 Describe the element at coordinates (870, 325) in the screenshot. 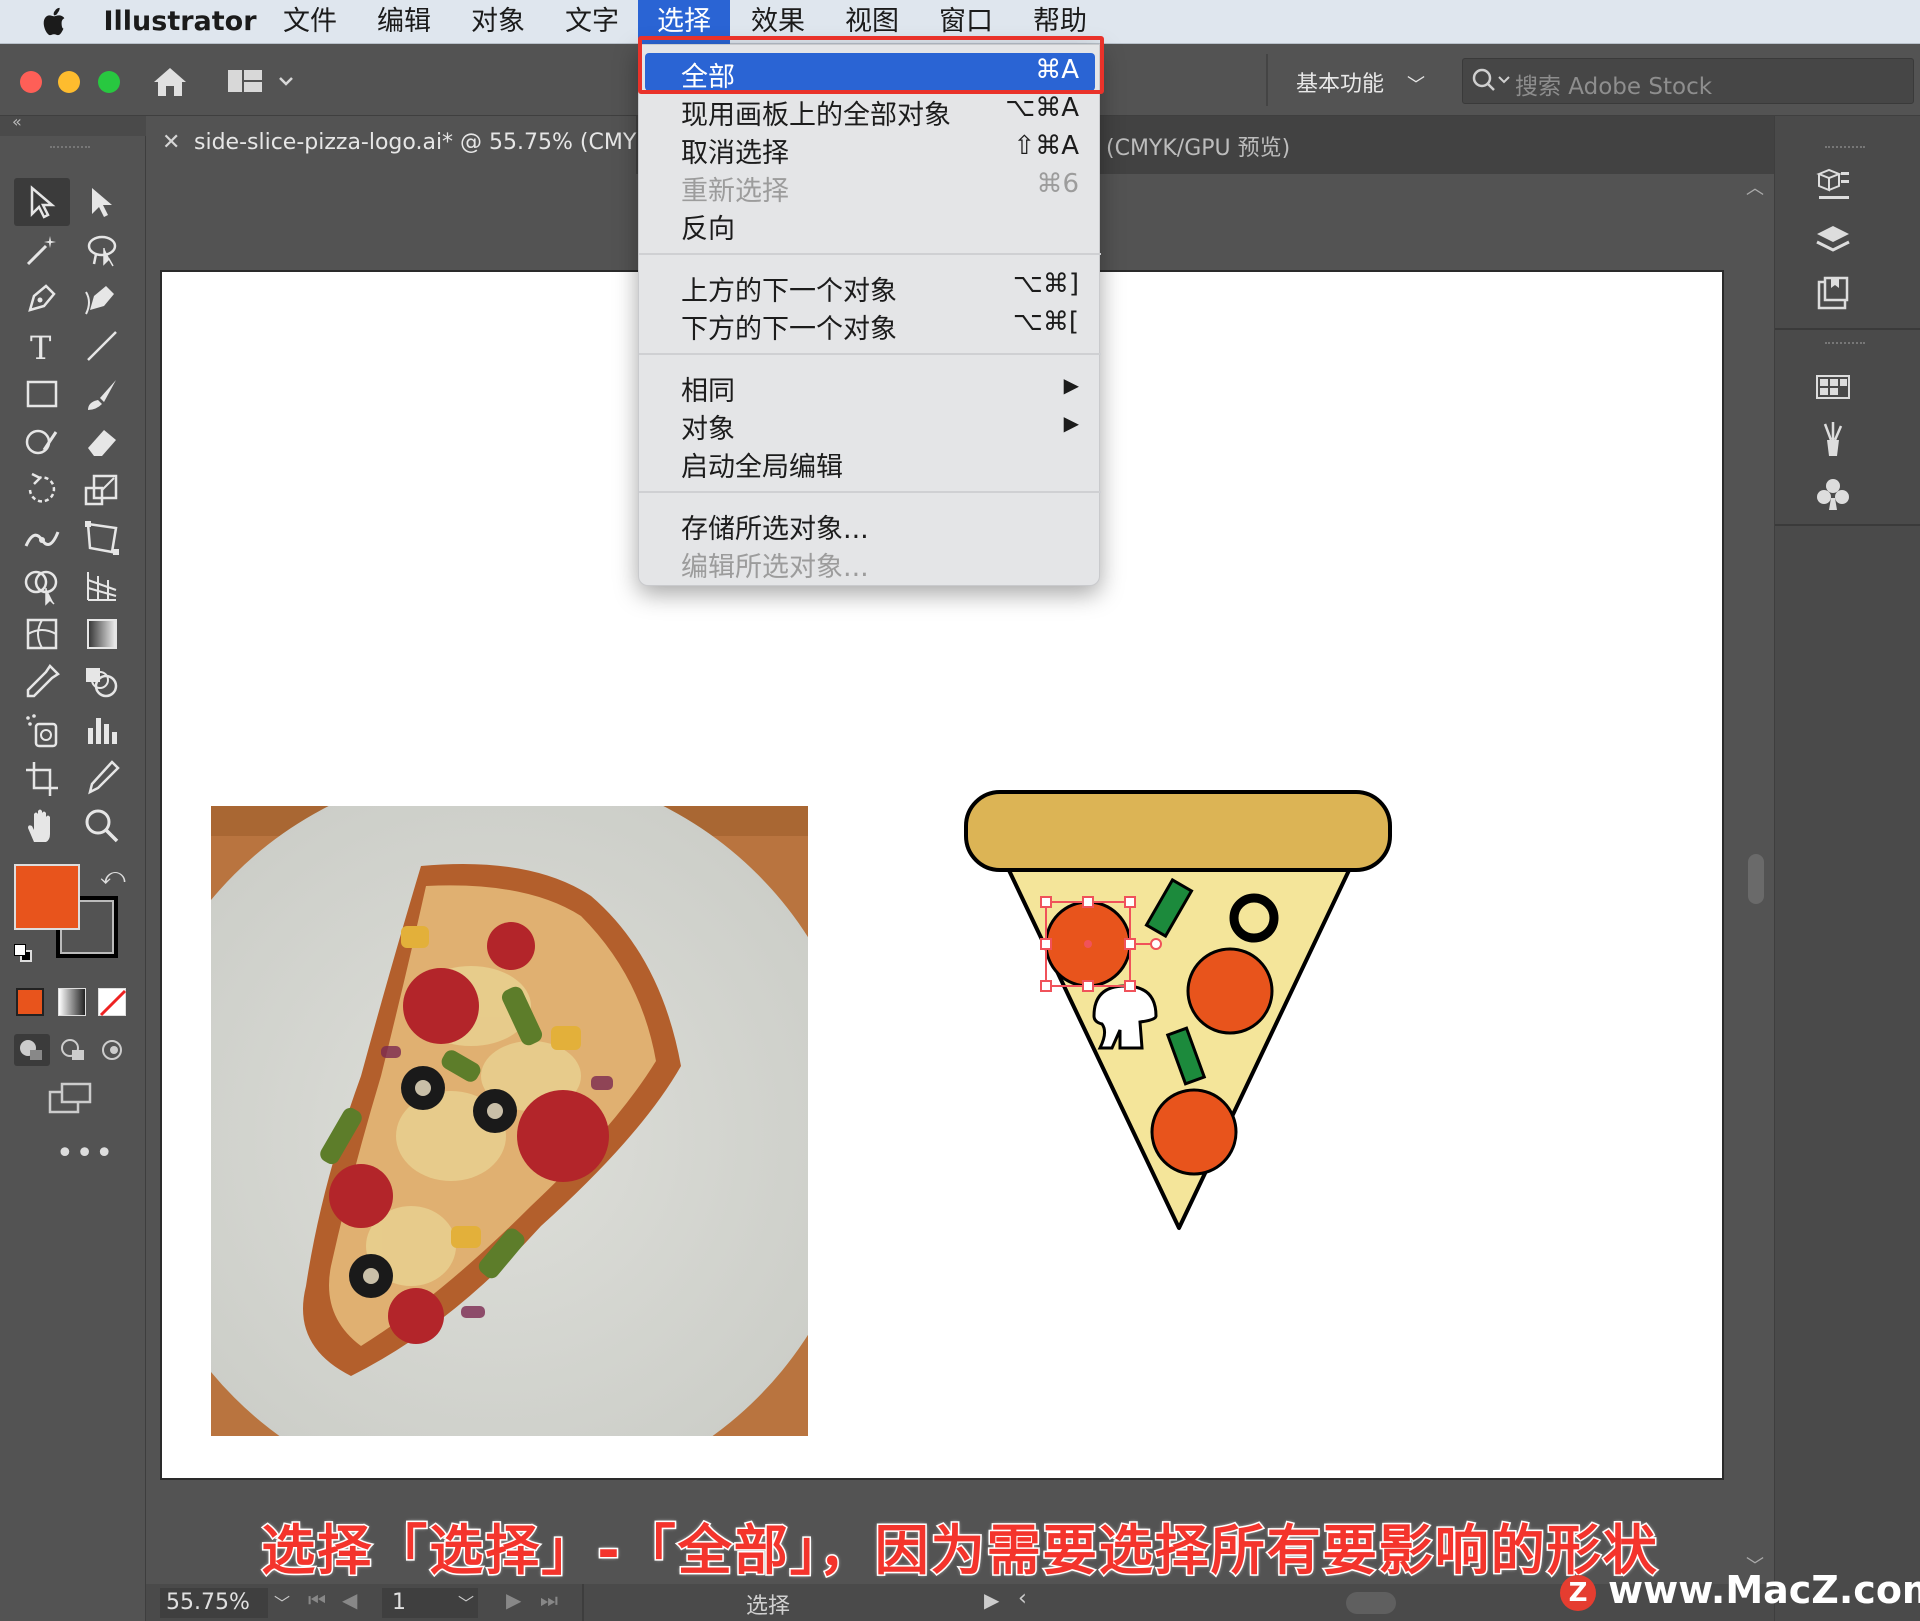

I see `menu-item-next-object-below: 下方的下一个对象 ⌥⌘[` at that location.